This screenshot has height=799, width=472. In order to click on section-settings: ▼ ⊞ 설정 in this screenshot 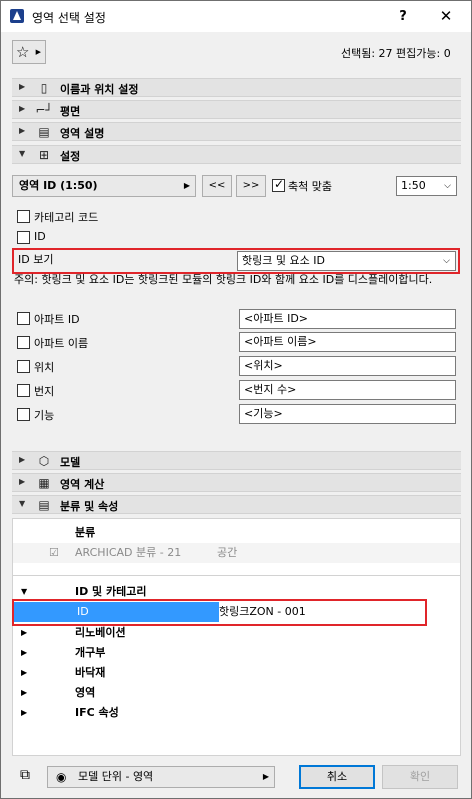, I will do `click(236, 154)`.